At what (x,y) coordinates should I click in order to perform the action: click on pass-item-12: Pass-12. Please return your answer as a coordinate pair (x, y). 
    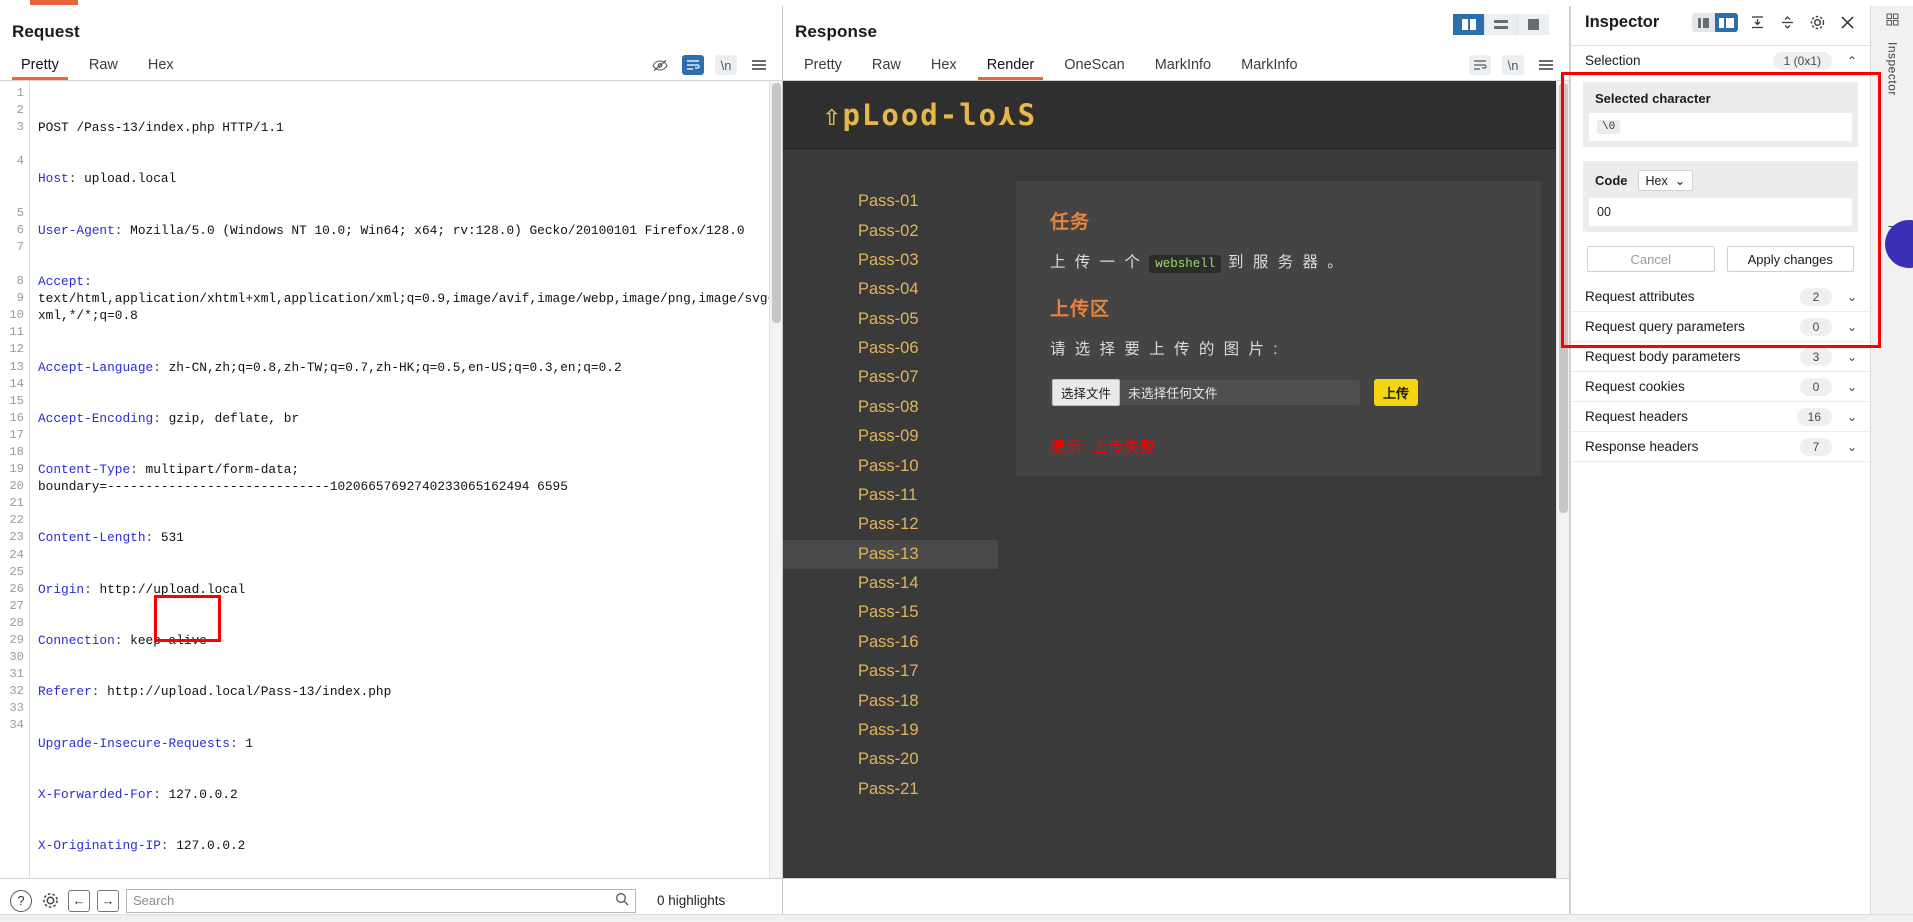
    Looking at the image, I should click on (890, 524).